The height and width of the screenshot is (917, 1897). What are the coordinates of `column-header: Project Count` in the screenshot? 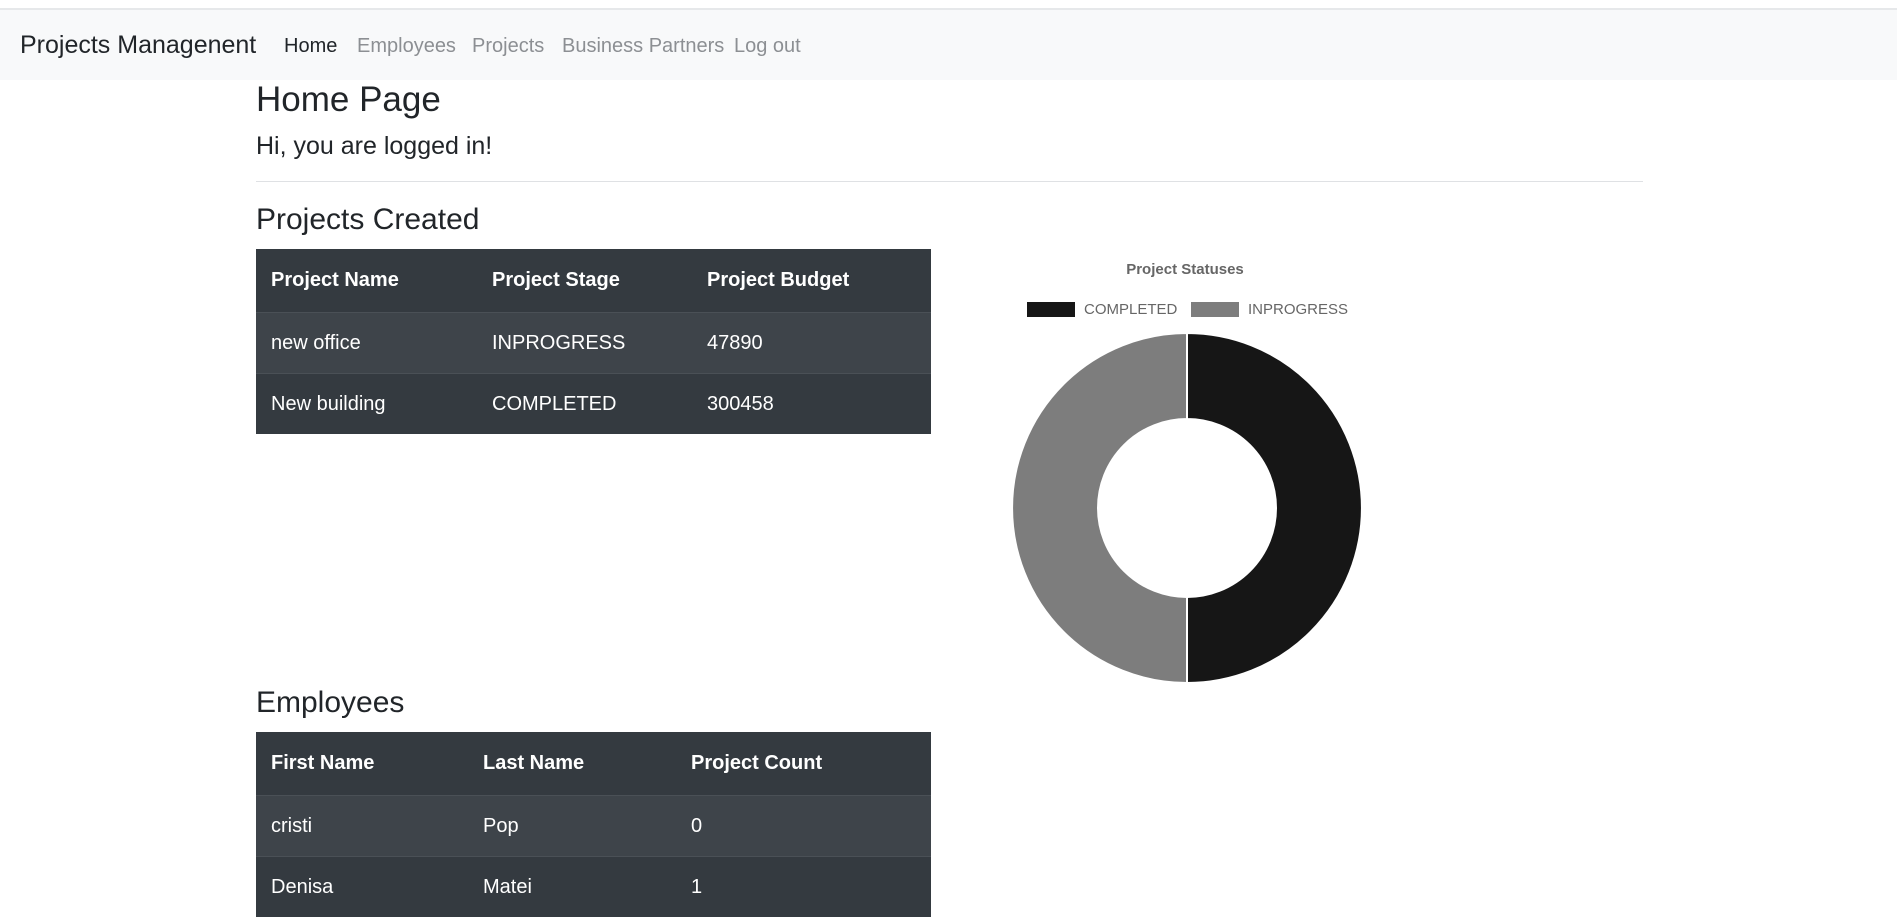 It's located at (757, 763).